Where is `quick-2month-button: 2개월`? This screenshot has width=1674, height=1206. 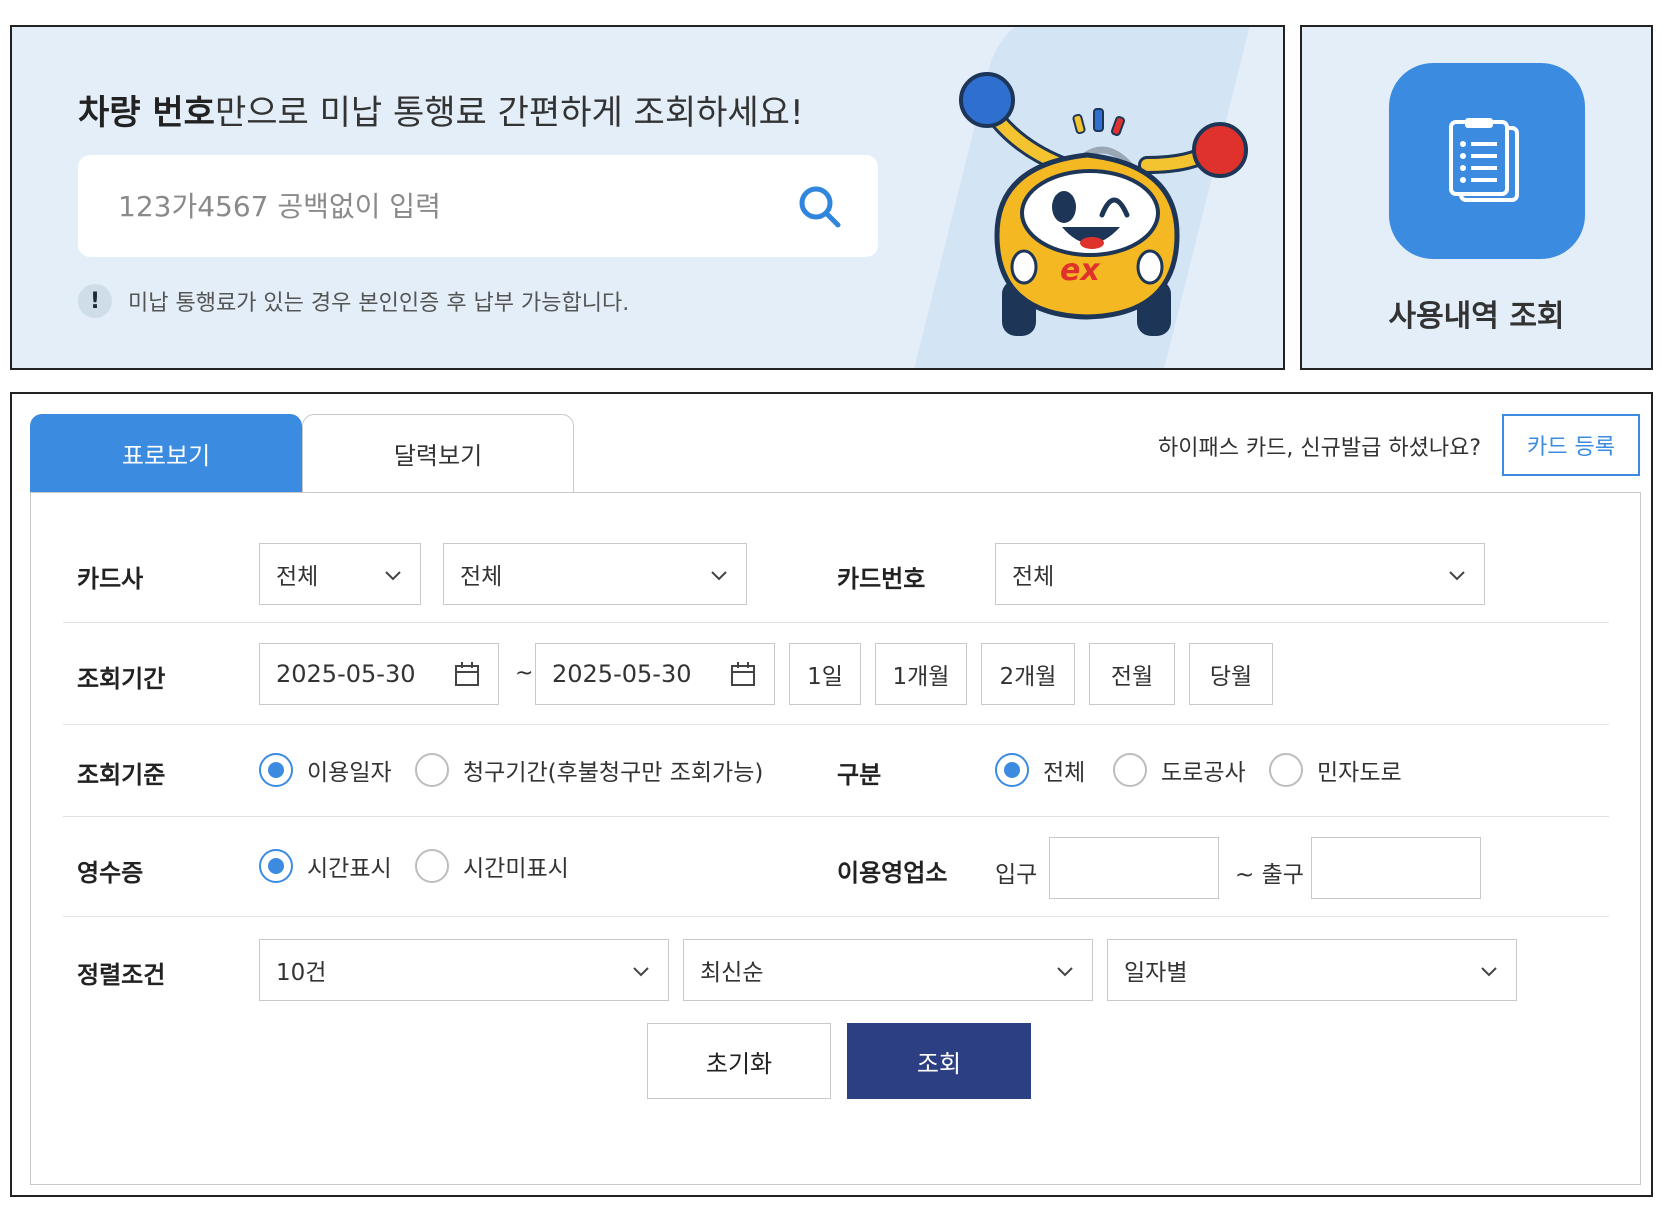
quick-2month-button: 2개월 is located at coordinates (1028, 674).